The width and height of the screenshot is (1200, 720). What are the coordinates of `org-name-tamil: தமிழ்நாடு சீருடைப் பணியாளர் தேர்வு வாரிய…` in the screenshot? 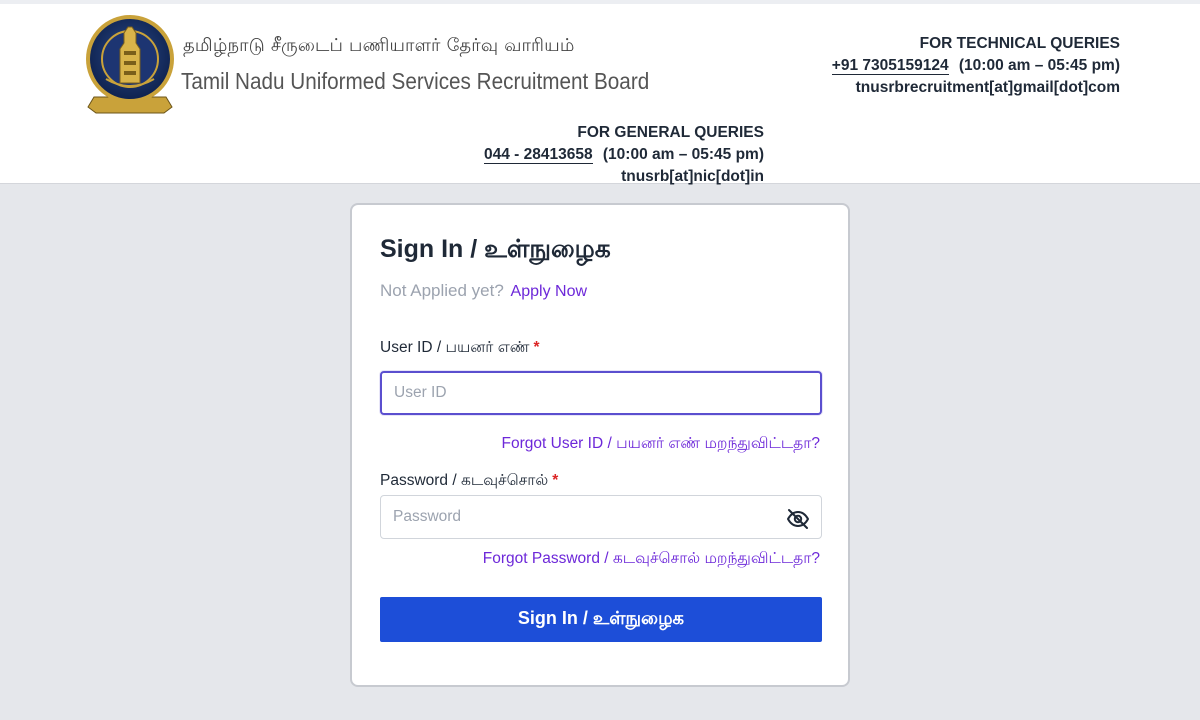 It's located at (379, 45).